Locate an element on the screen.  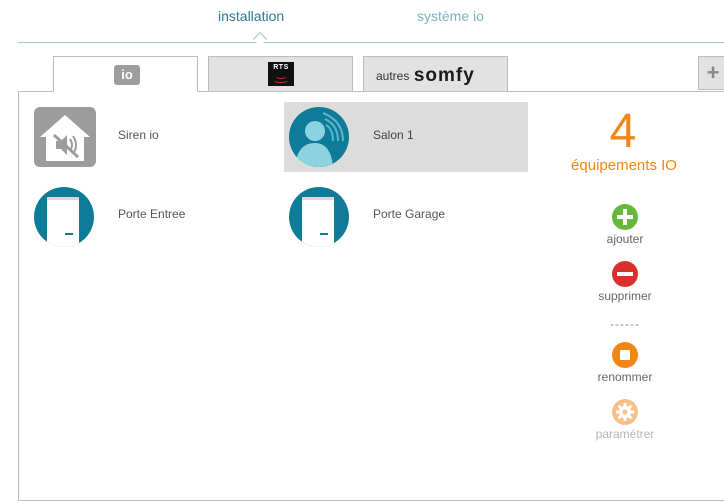
tab-systeme-io: système io is located at coordinates (450, 16).